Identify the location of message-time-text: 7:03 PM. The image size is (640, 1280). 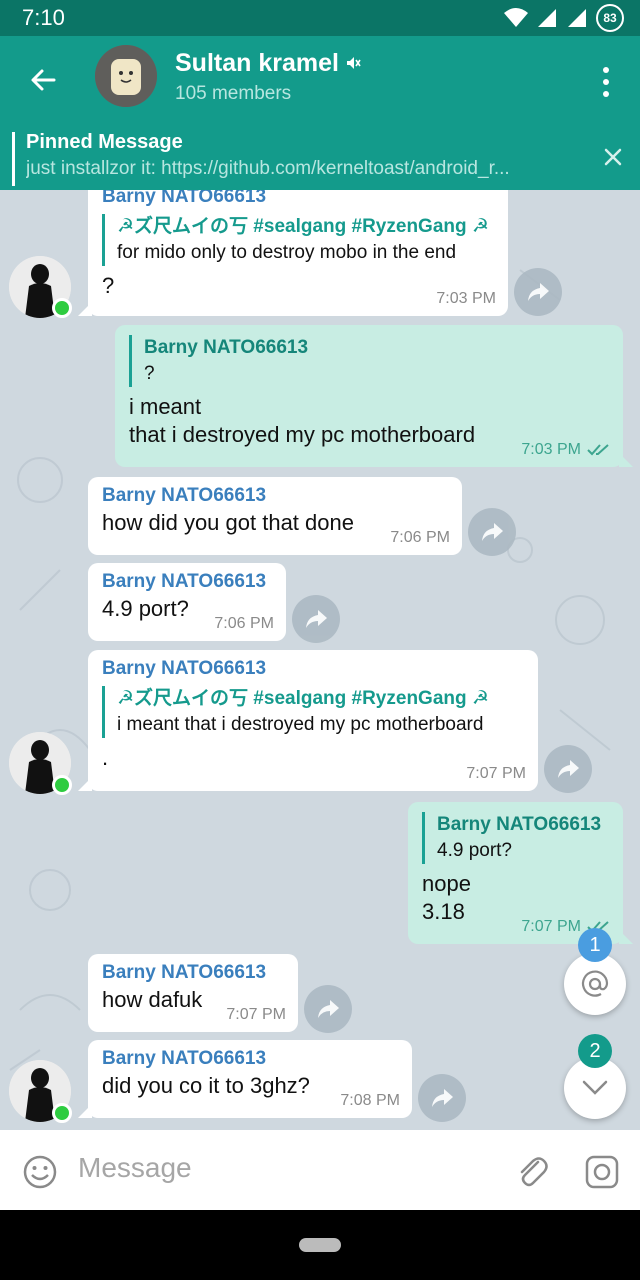
(551, 449).